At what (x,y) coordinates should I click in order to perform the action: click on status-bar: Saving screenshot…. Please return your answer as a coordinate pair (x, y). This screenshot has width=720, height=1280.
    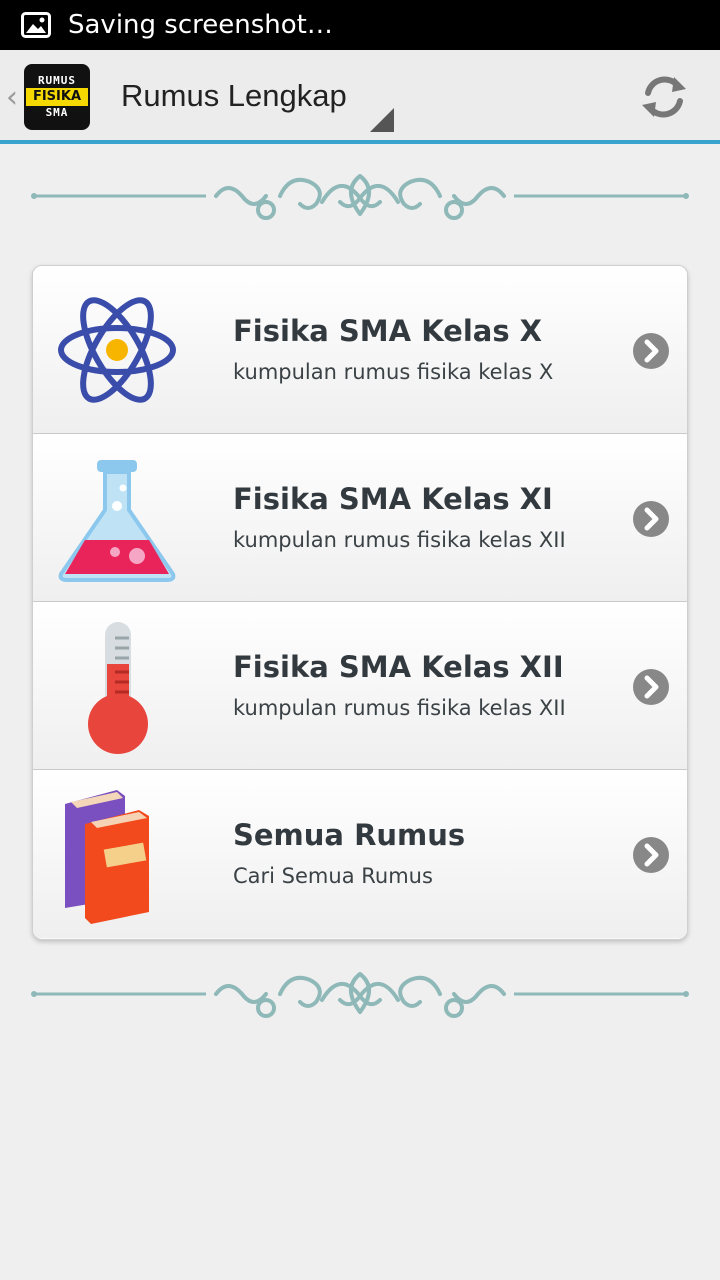
    Looking at the image, I should click on (360, 25).